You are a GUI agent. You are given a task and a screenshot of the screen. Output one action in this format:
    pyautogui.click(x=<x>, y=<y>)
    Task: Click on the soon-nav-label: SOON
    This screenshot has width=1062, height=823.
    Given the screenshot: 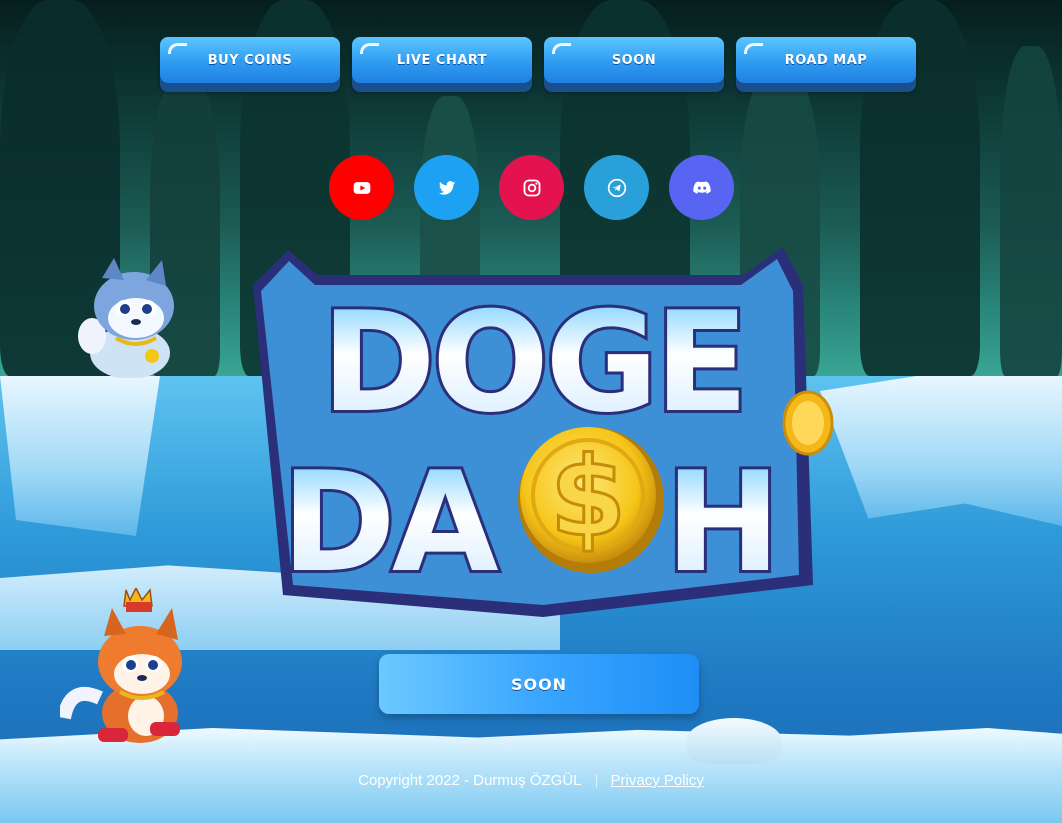 What is the action you would take?
    pyautogui.click(x=634, y=60)
    